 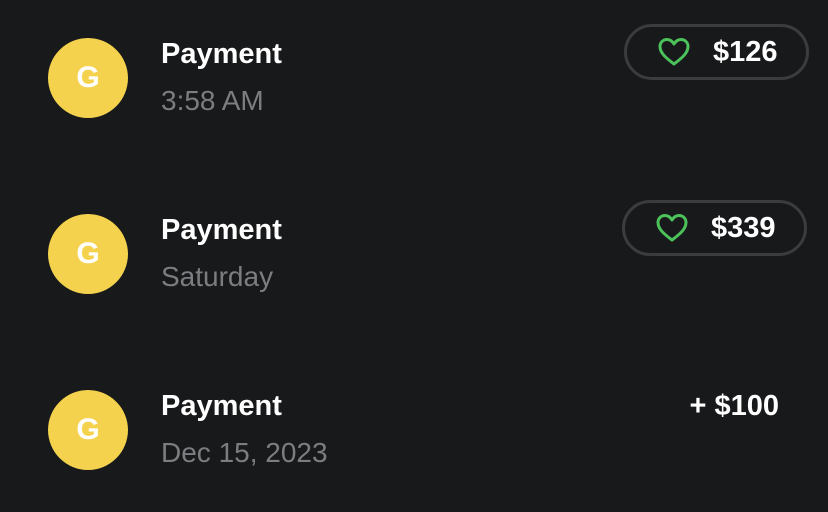 I want to click on transaction-time: 3:58 AM, so click(x=212, y=100).